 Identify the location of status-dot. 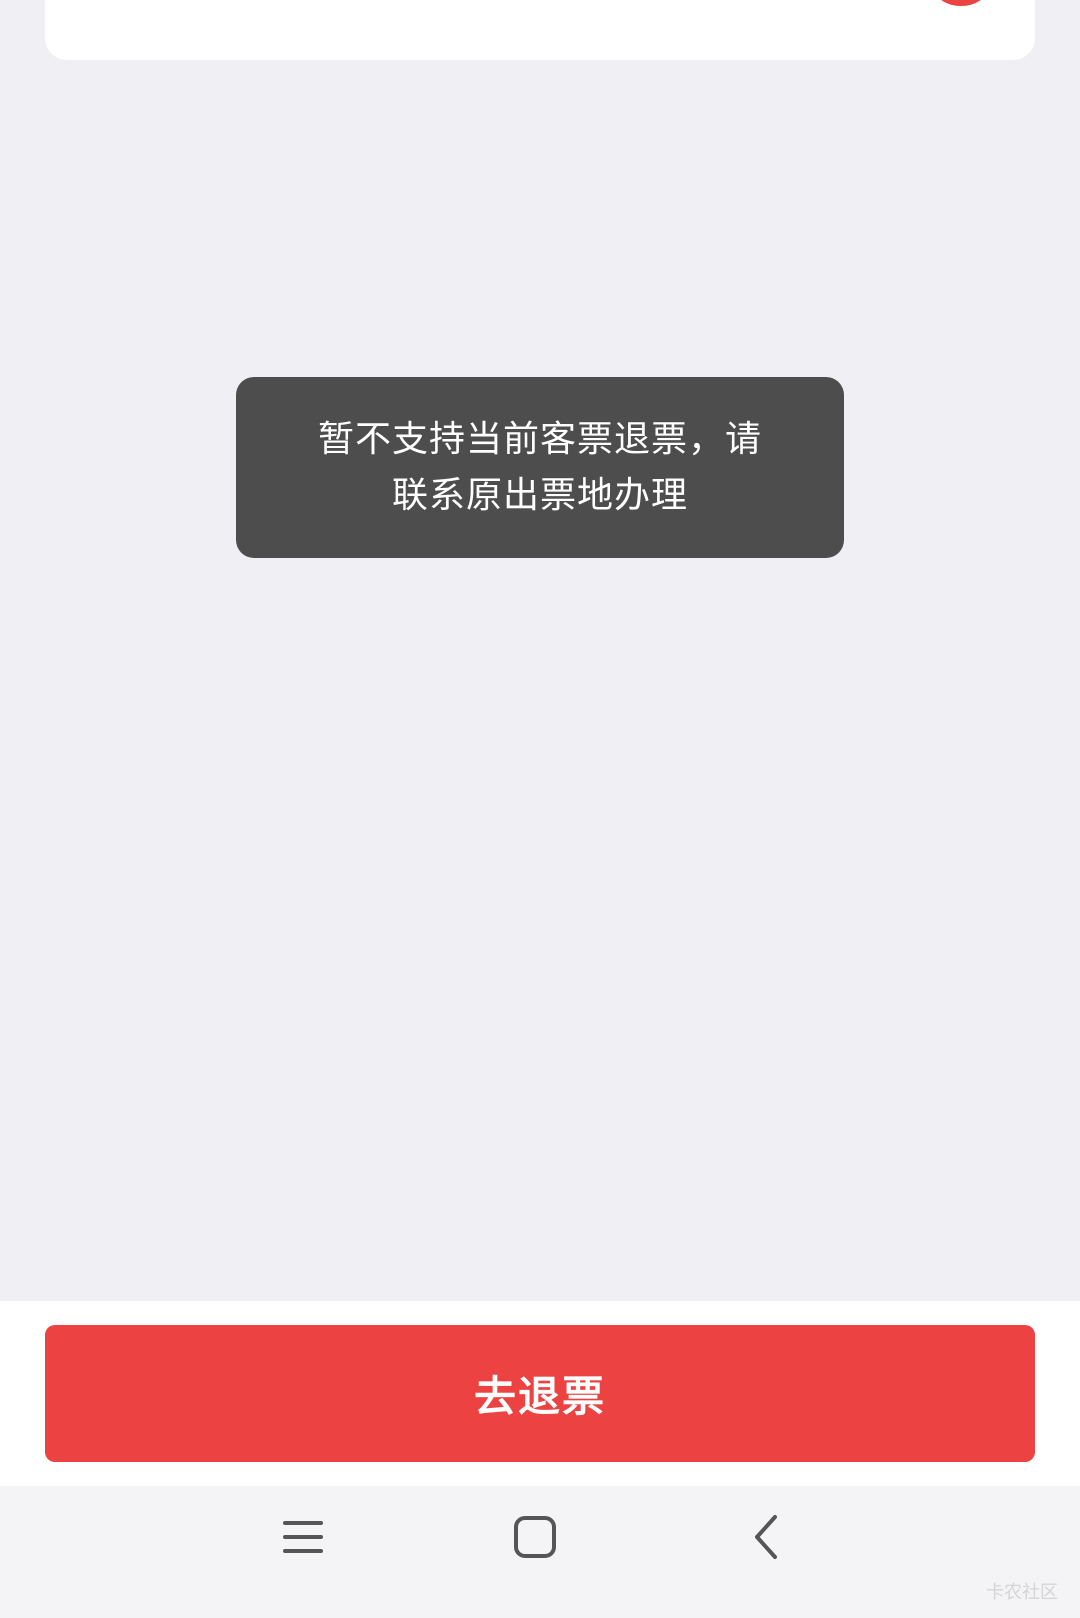
(961, 3).